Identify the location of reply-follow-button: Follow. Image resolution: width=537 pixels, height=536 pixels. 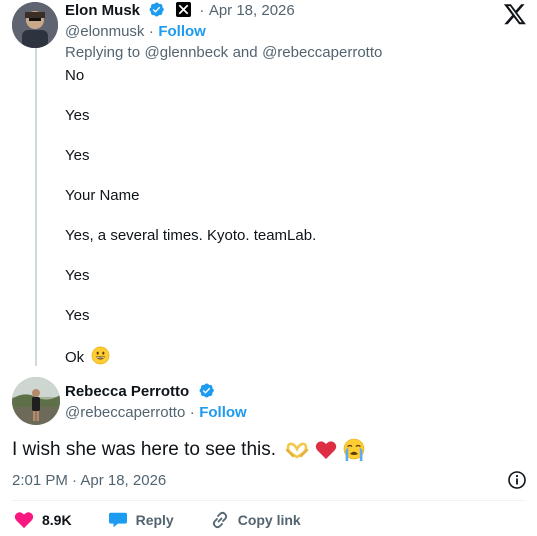
(223, 412).